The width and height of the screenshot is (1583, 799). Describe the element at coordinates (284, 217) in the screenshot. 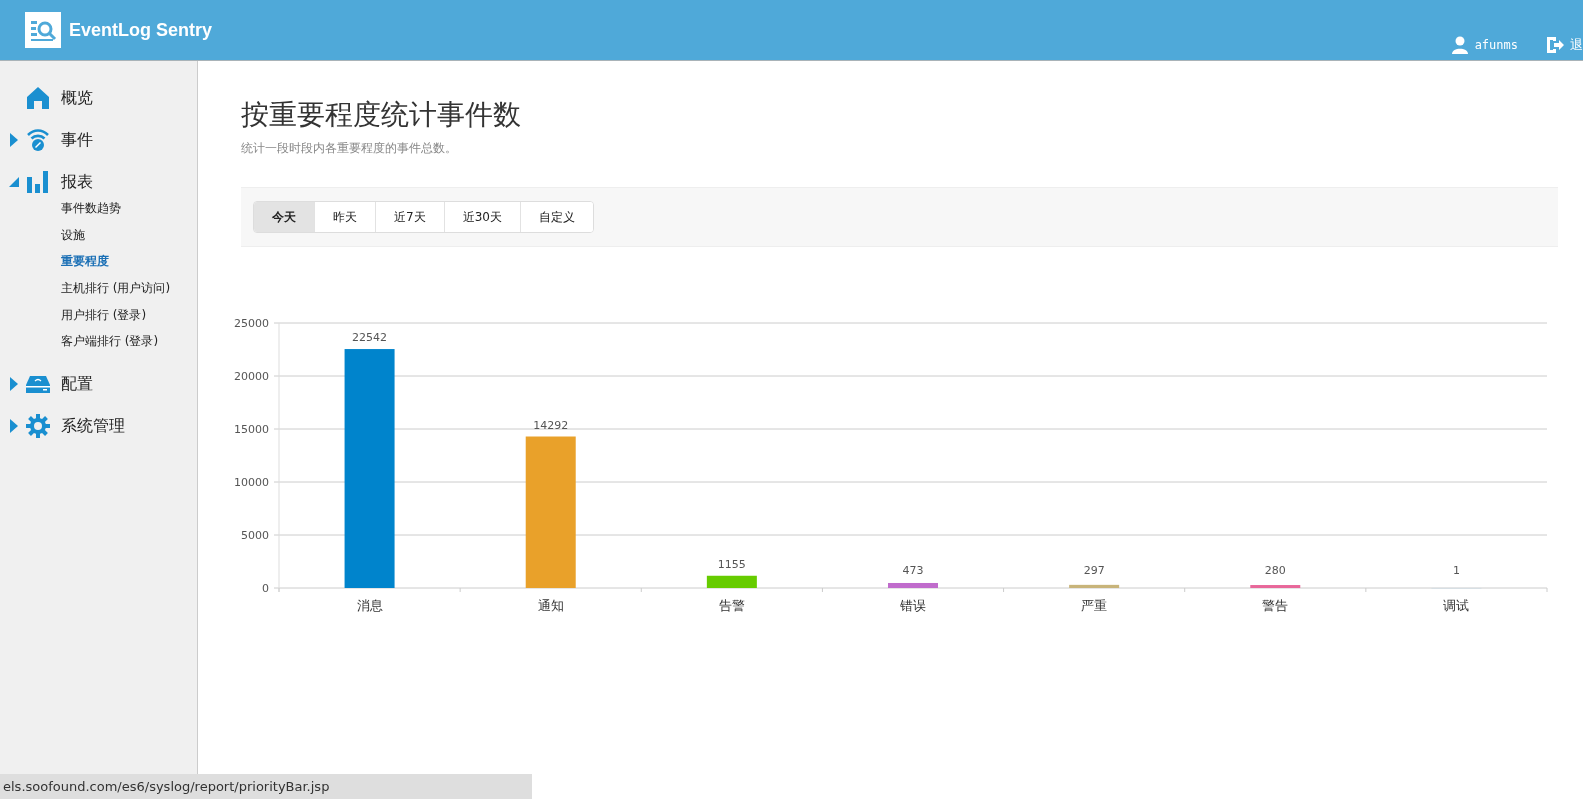

I see `range-tab: 今天` at that location.